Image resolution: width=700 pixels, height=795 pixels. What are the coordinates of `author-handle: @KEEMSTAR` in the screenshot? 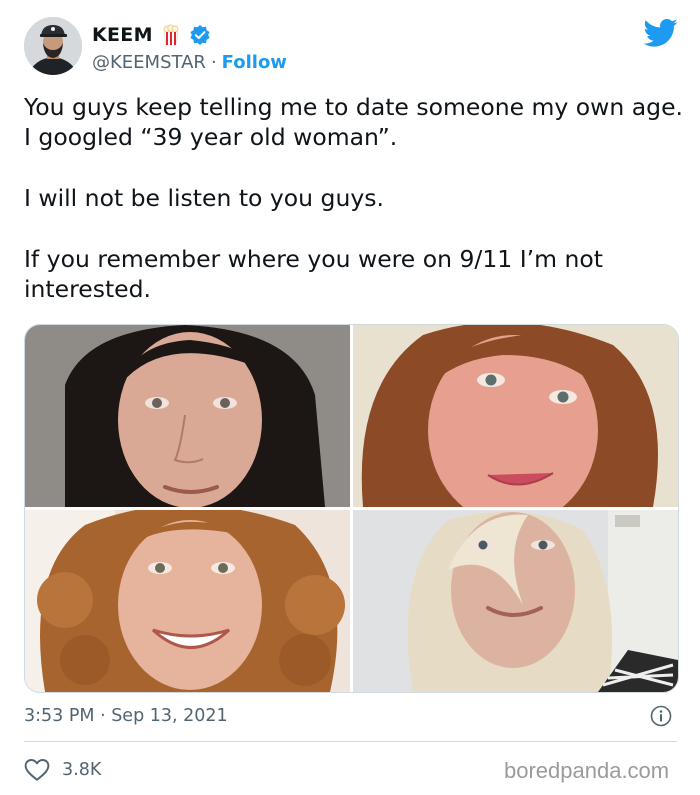 It's located at (149, 62).